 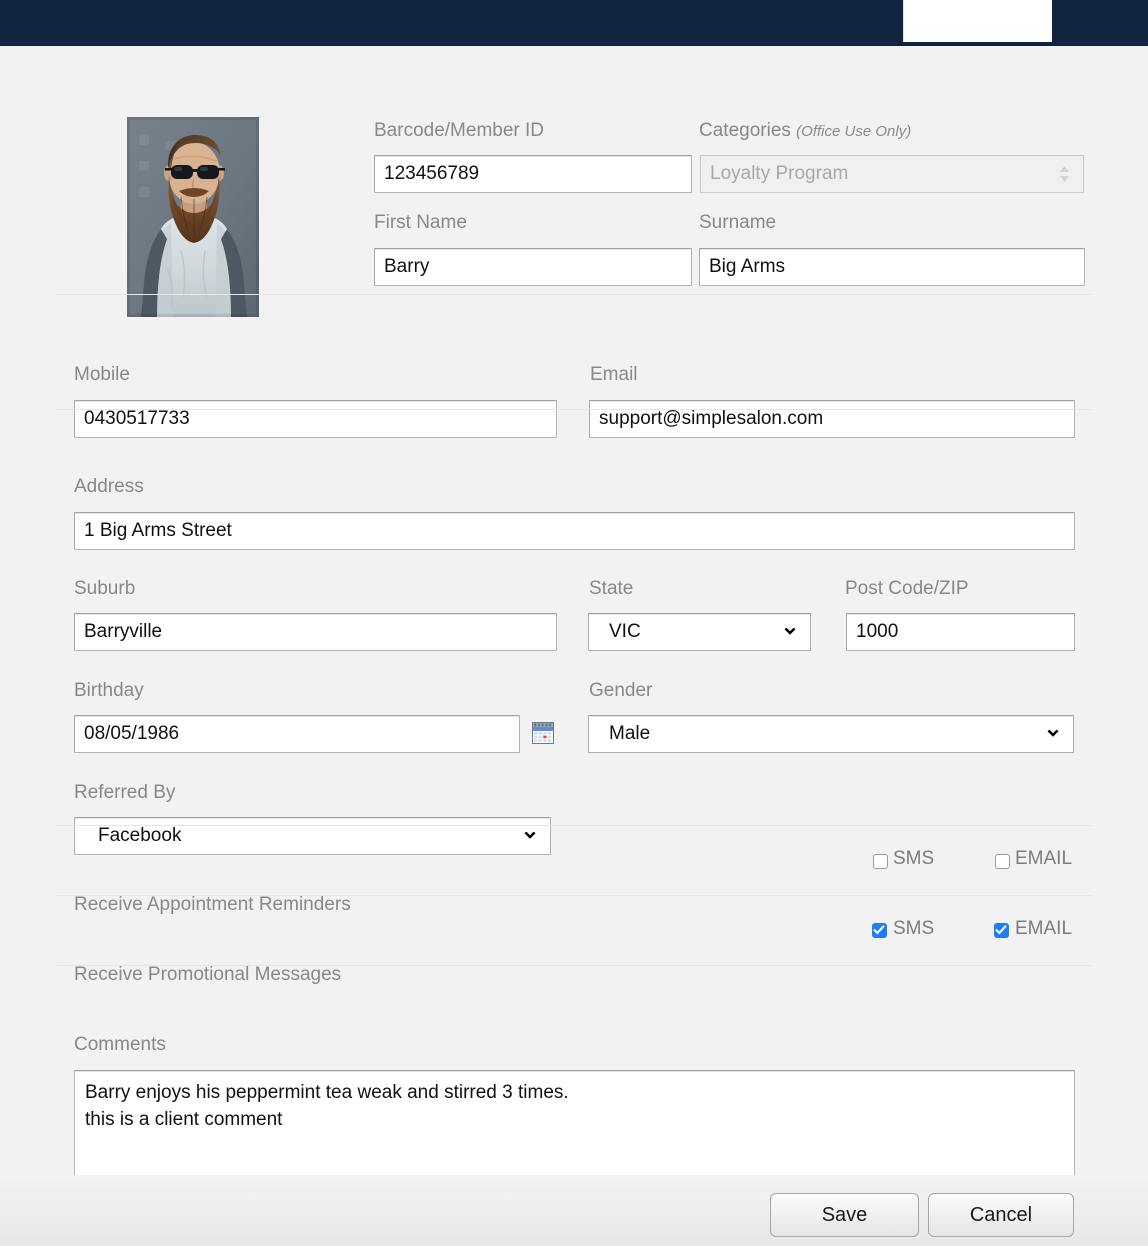 I want to click on email-label: Email, so click(x=614, y=374).